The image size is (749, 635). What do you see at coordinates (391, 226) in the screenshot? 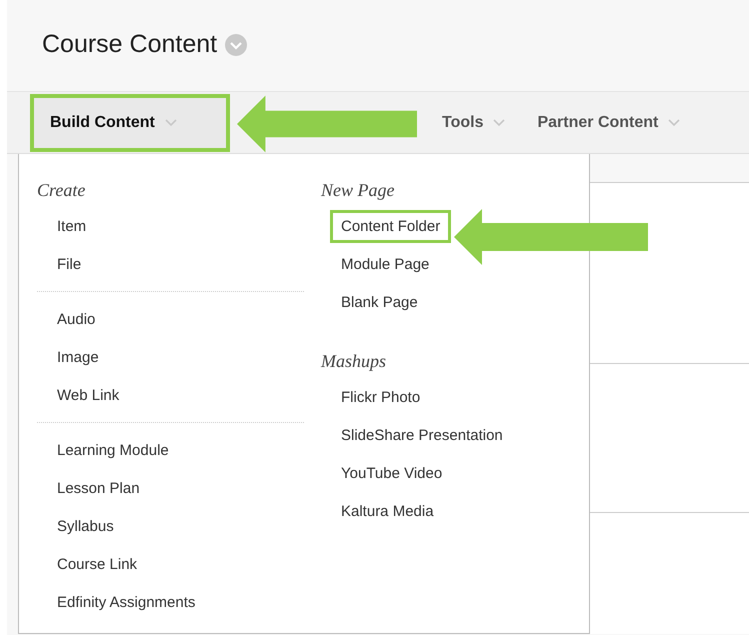
I see `menu-item: Content Folder` at bounding box center [391, 226].